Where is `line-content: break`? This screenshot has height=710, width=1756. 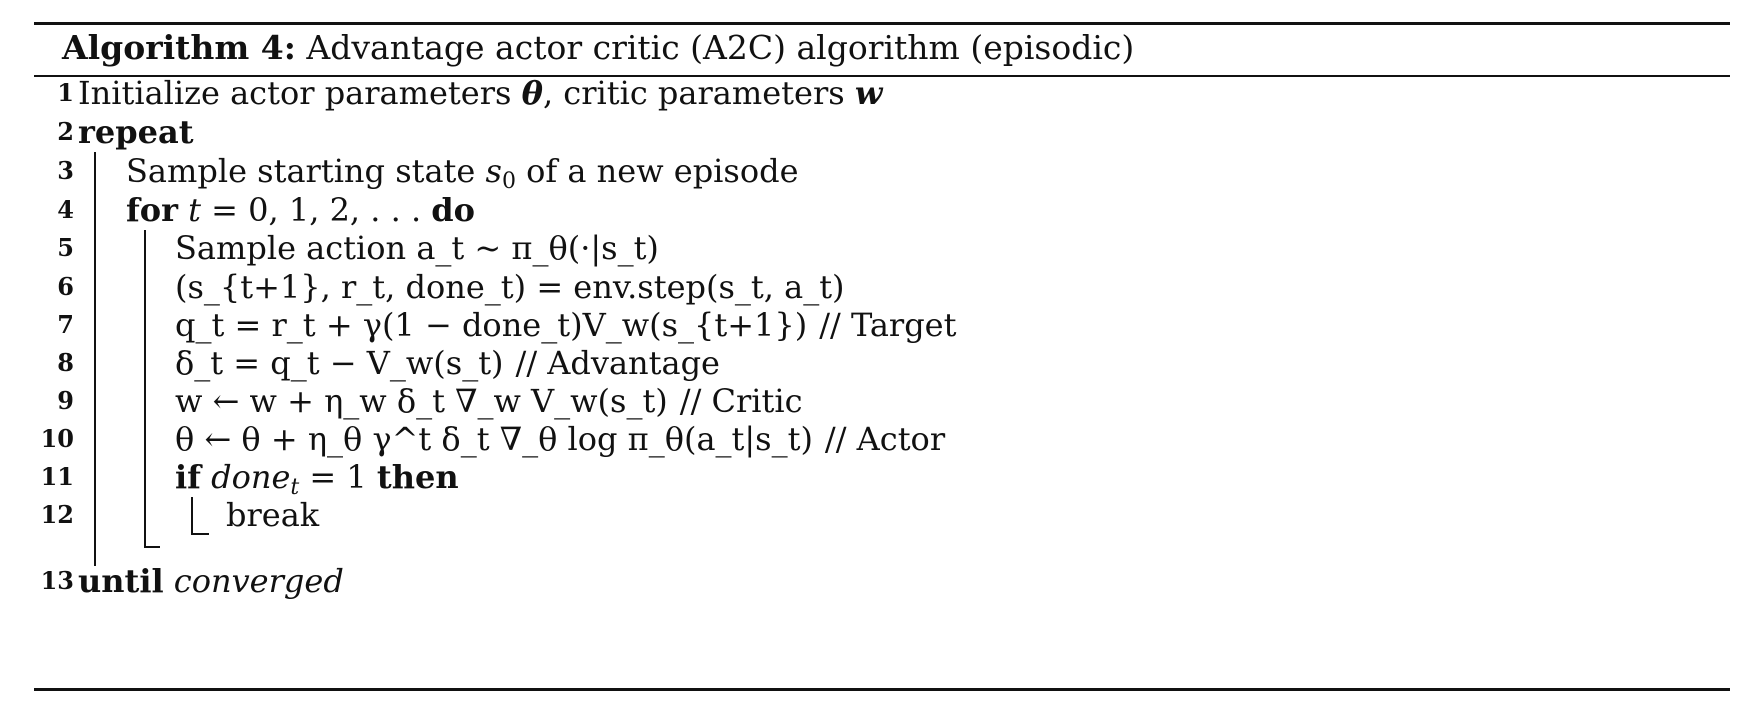
line-content: break is located at coordinates (273, 515).